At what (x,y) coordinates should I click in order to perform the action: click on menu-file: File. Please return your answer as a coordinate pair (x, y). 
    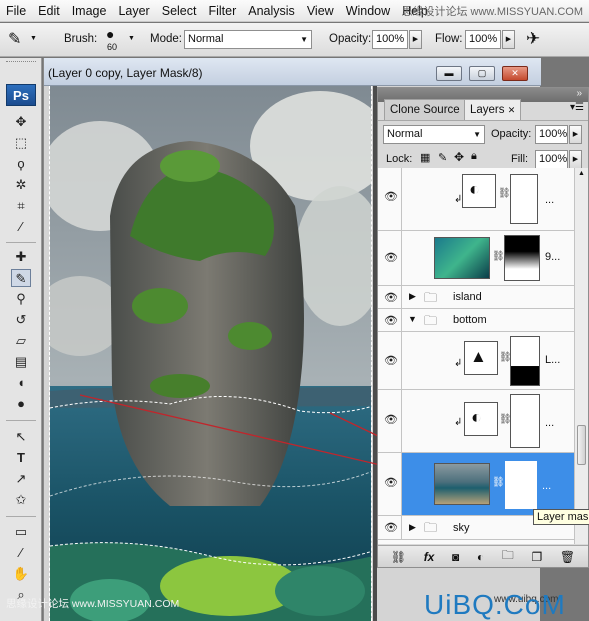
    Looking at the image, I should click on (16, 11).